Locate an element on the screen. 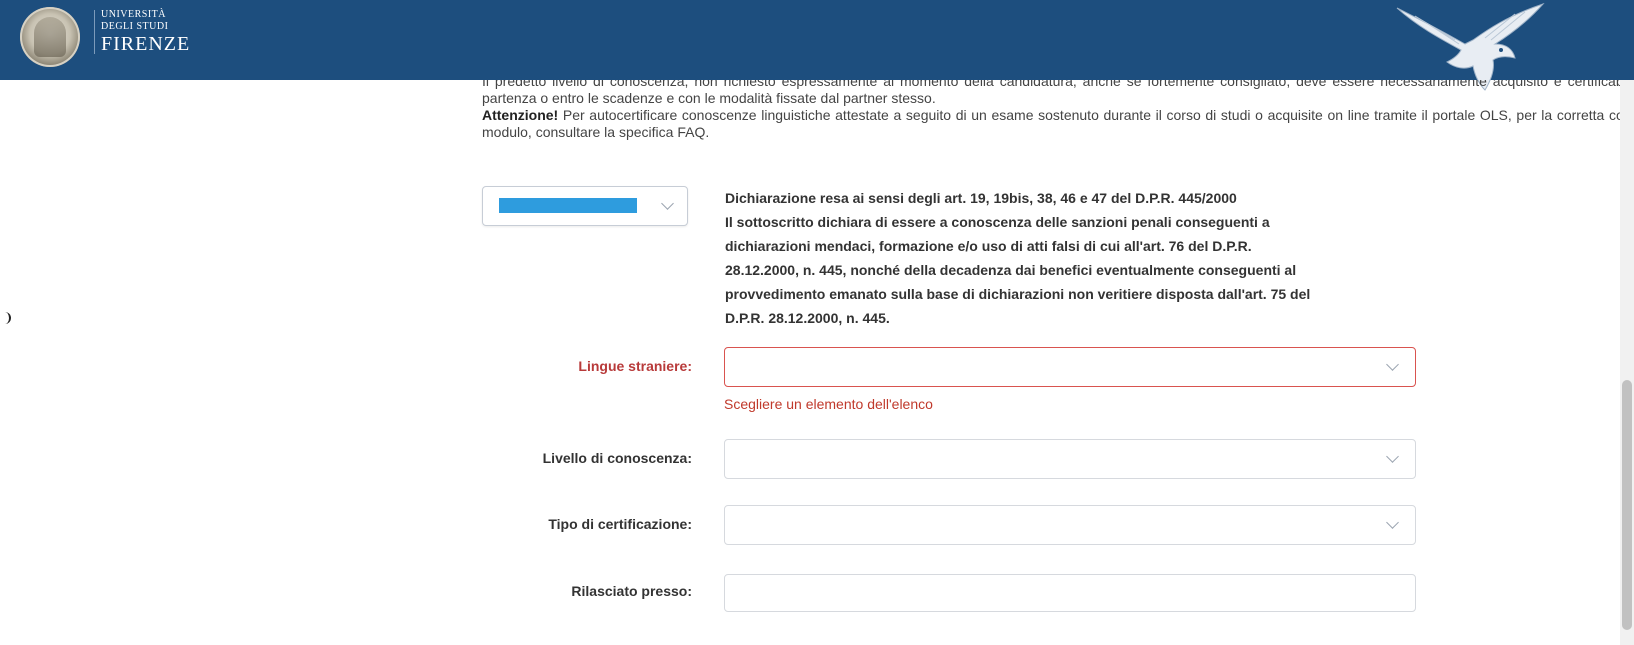 This screenshot has height=645, width=1634. lingue-error-message: Scegliere un elemento dell'elenco is located at coordinates (828, 404).